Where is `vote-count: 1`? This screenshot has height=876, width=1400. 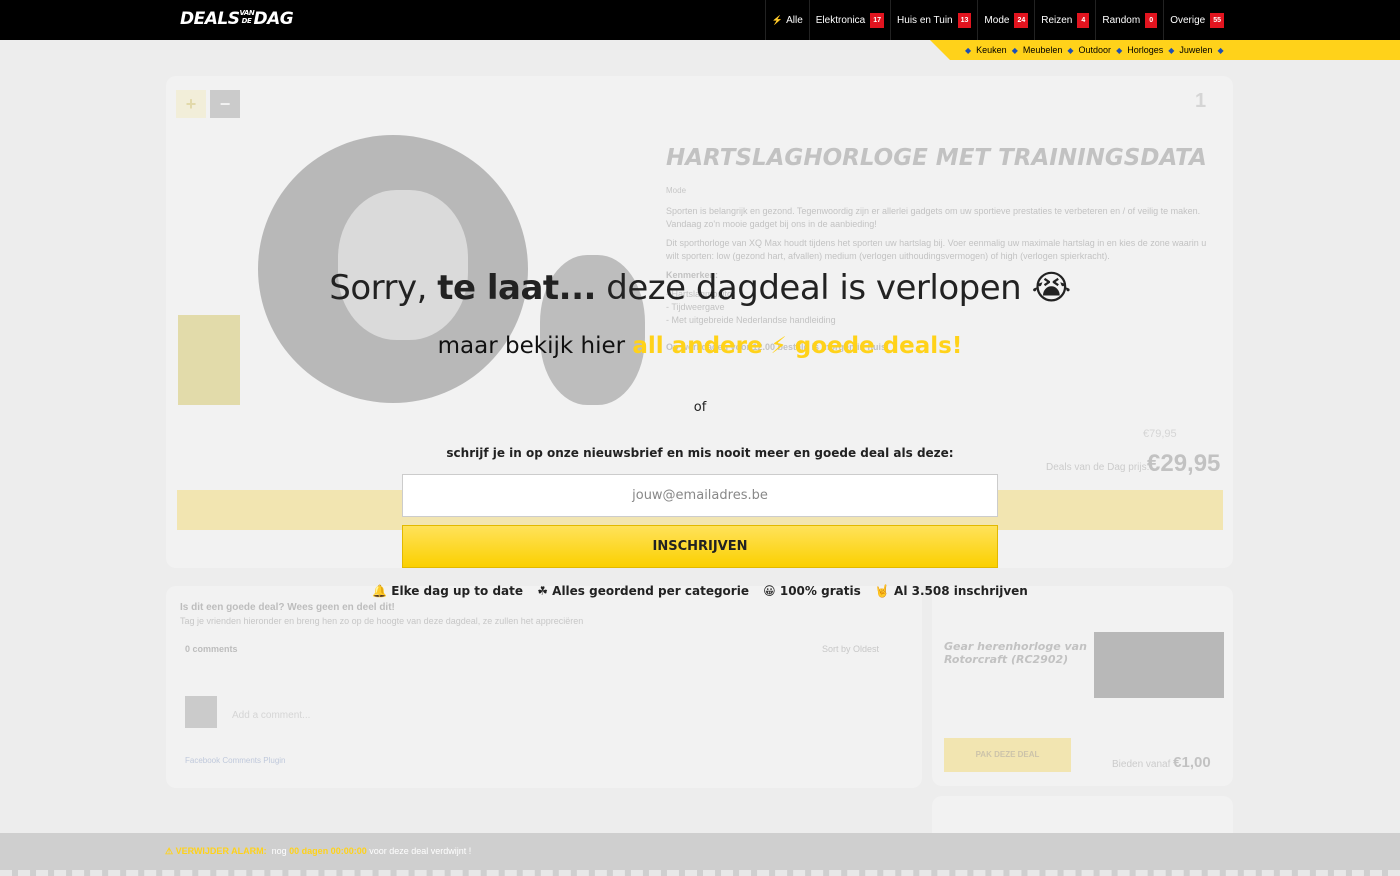 vote-count: 1 is located at coordinates (1201, 101).